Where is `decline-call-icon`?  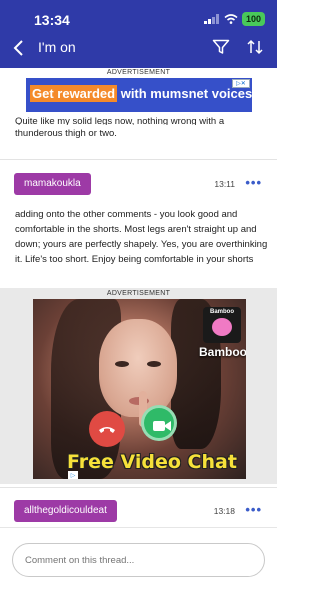
decline-call-icon is located at coordinates (107, 429).